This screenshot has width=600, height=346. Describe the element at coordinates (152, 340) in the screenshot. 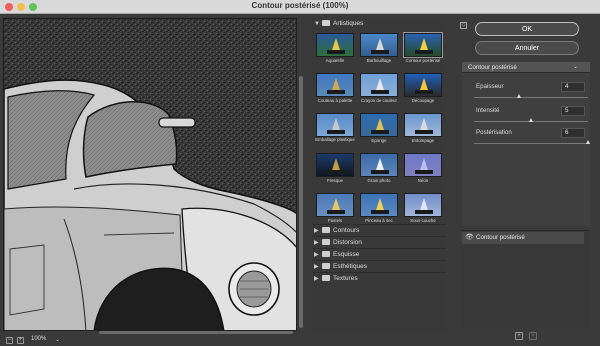

I see `preview-status-bar: − + 100% ⌄` at that location.